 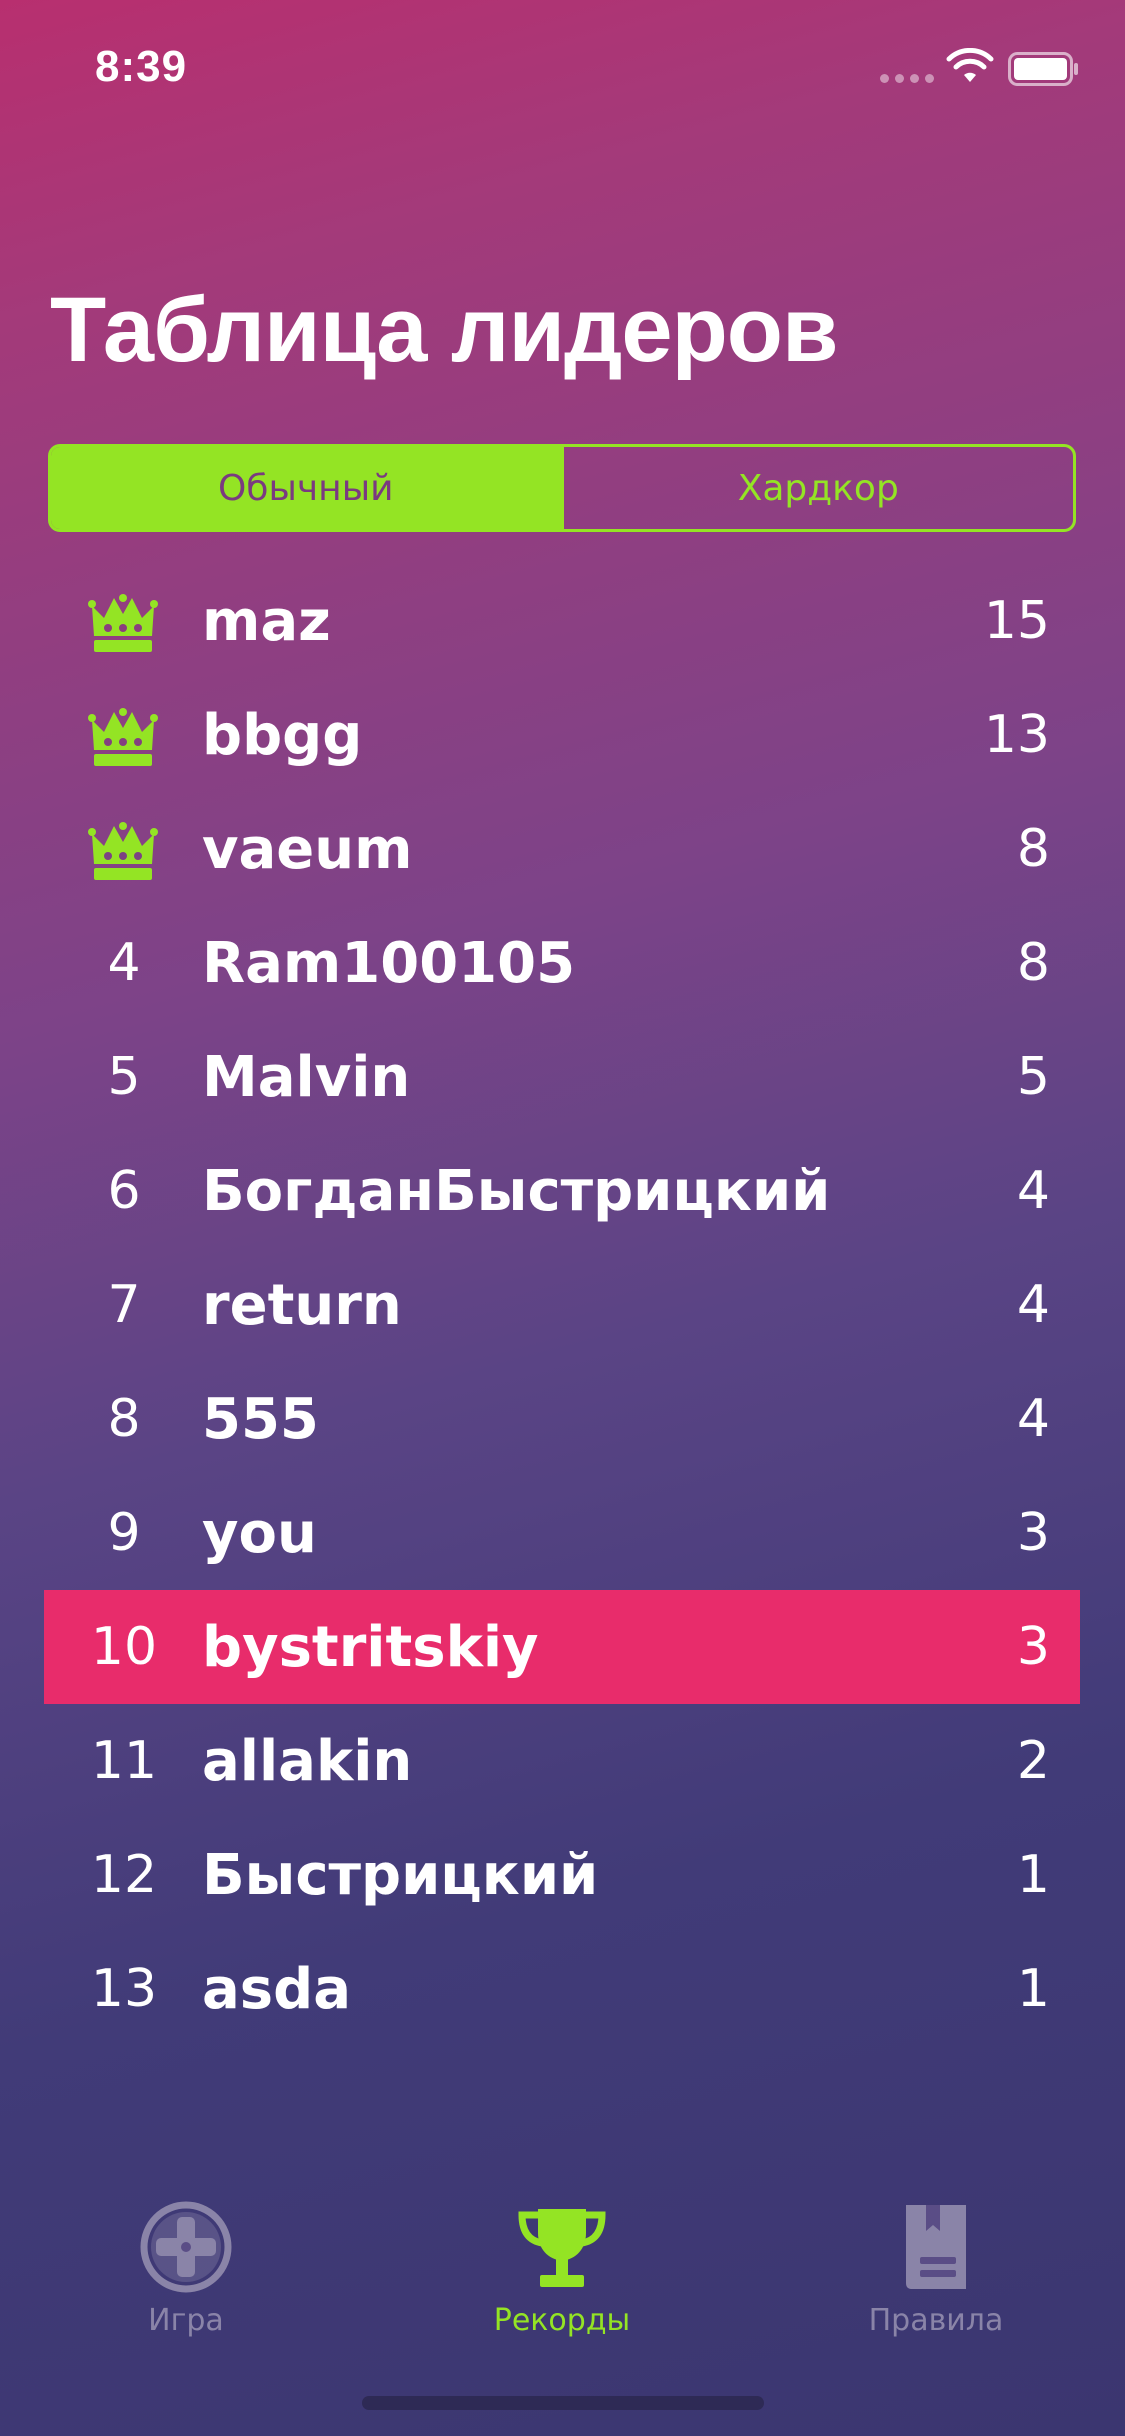 What do you see at coordinates (141, 66) in the screenshot?
I see `status-time: 8:39` at bounding box center [141, 66].